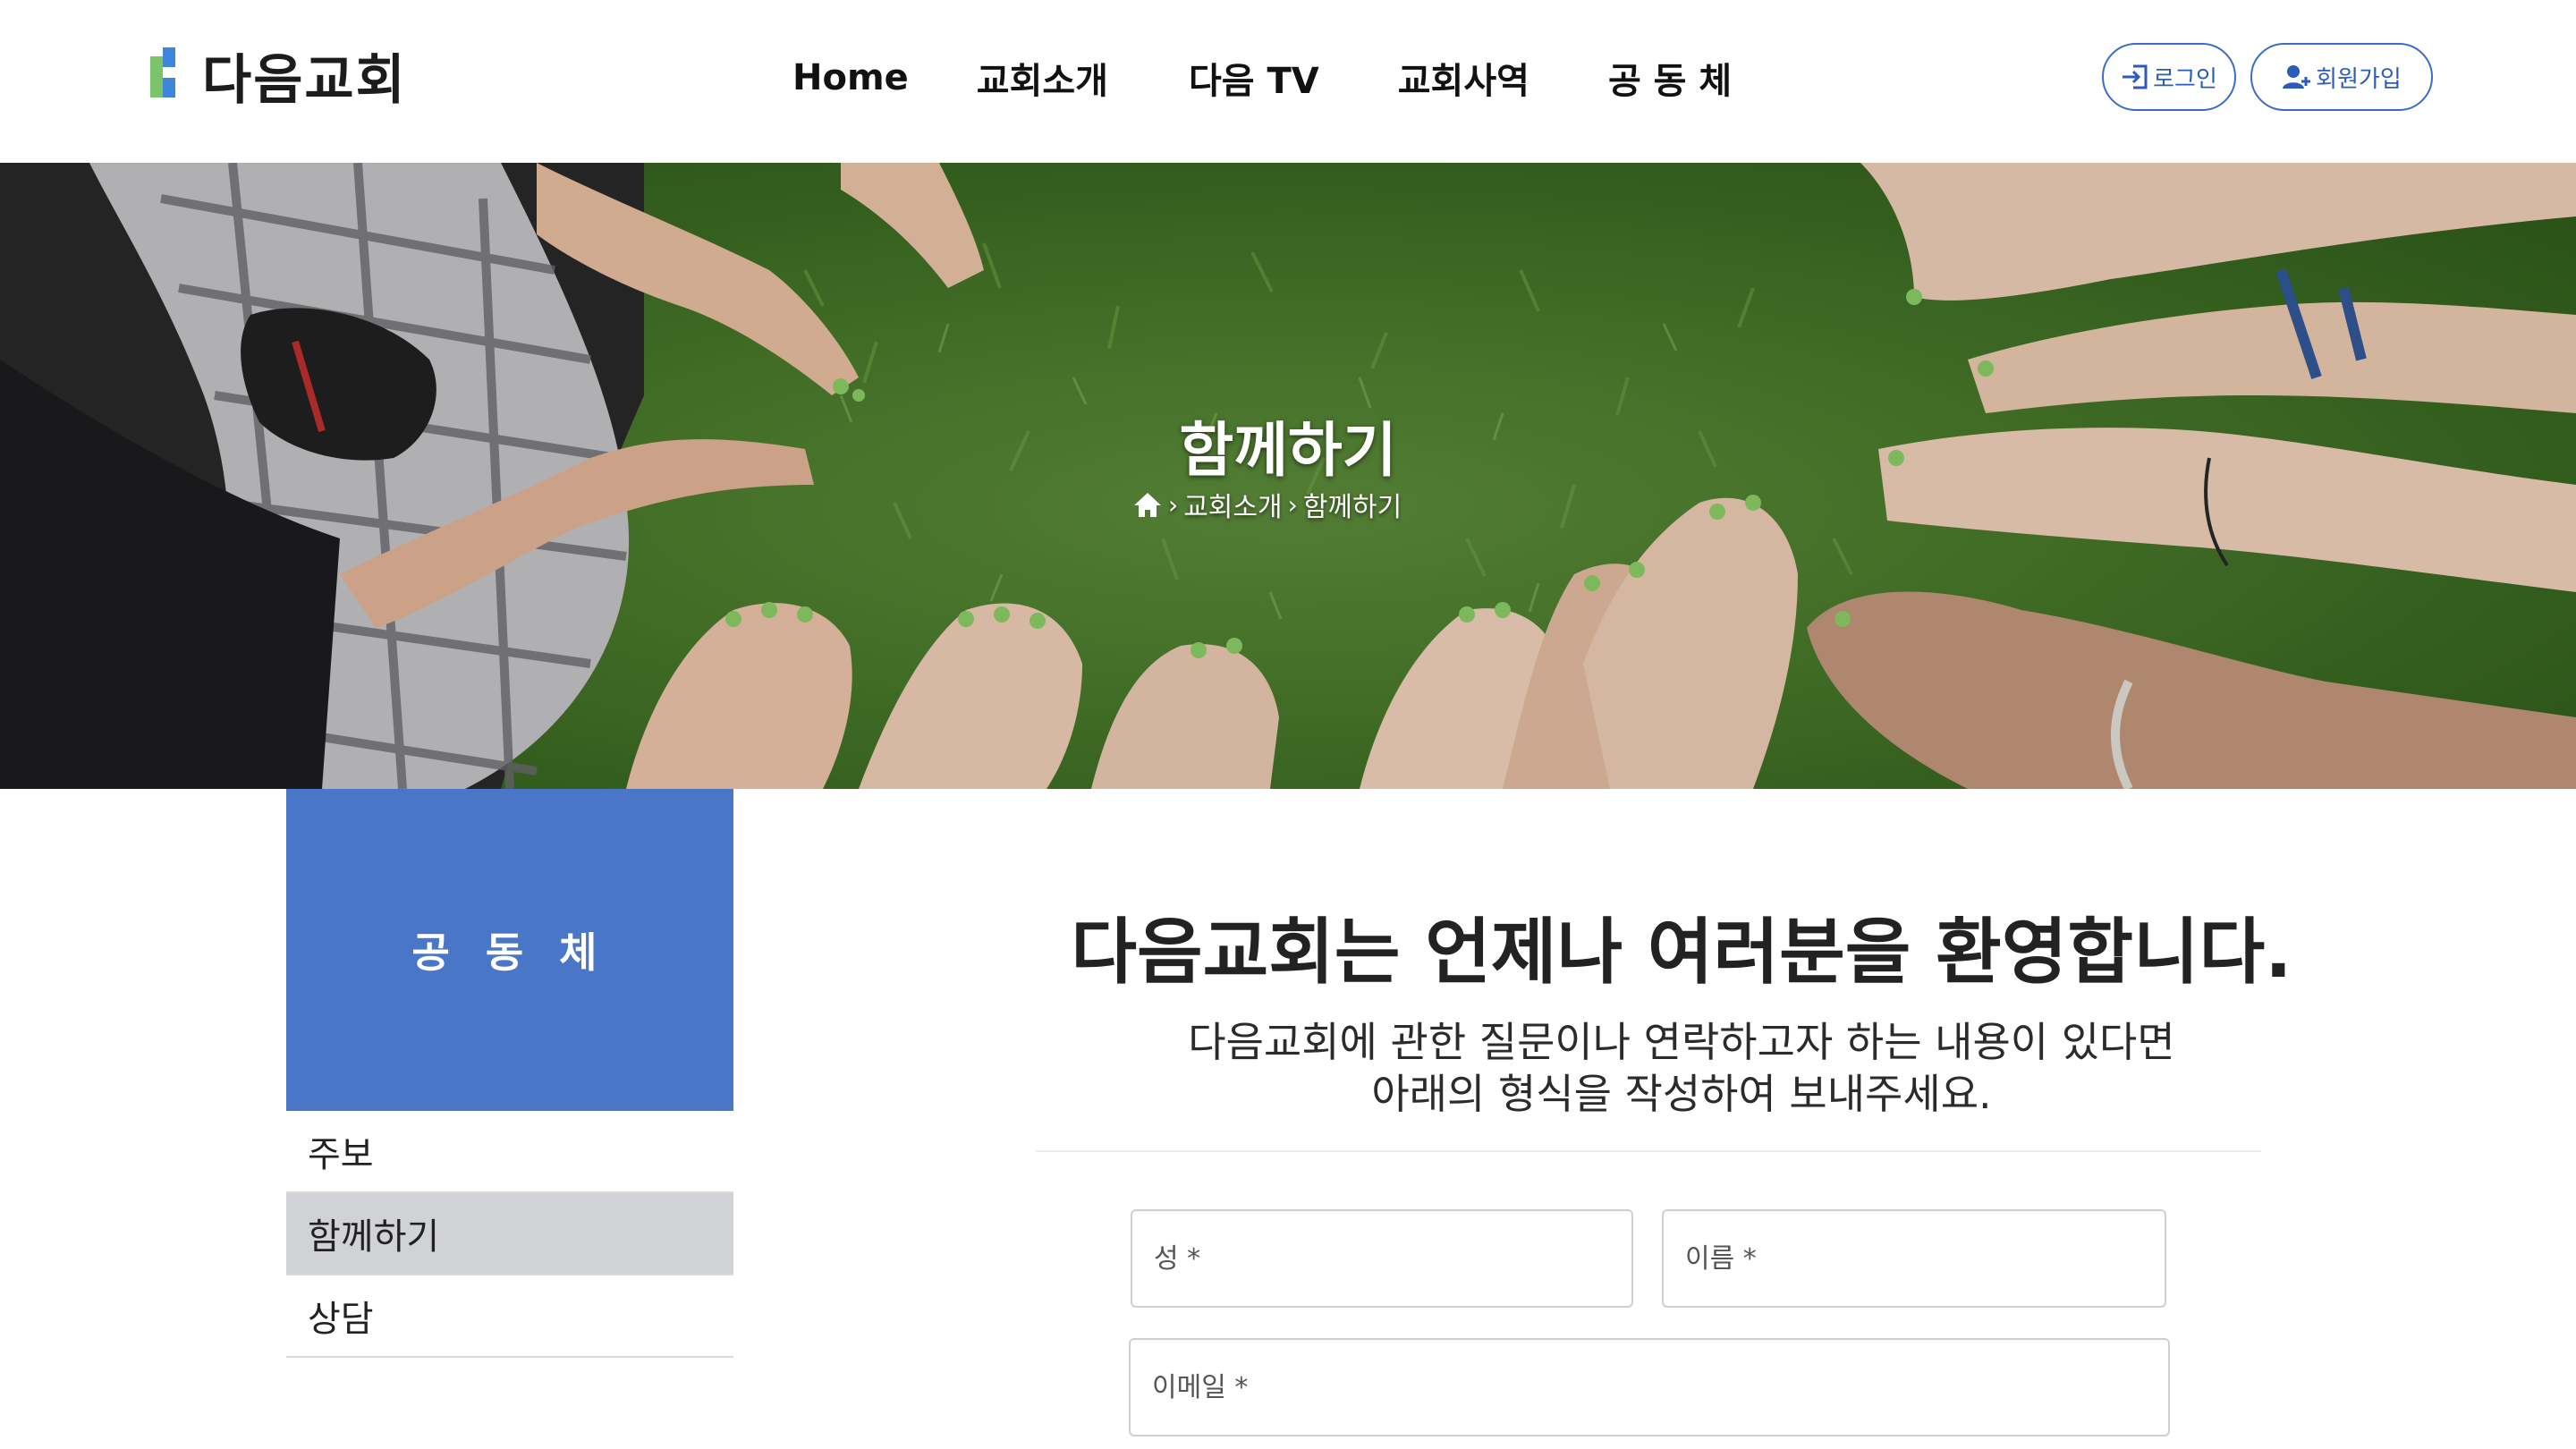 The height and width of the screenshot is (1449, 2576). I want to click on sidebar-title: 공 동 체, so click(509, 952).